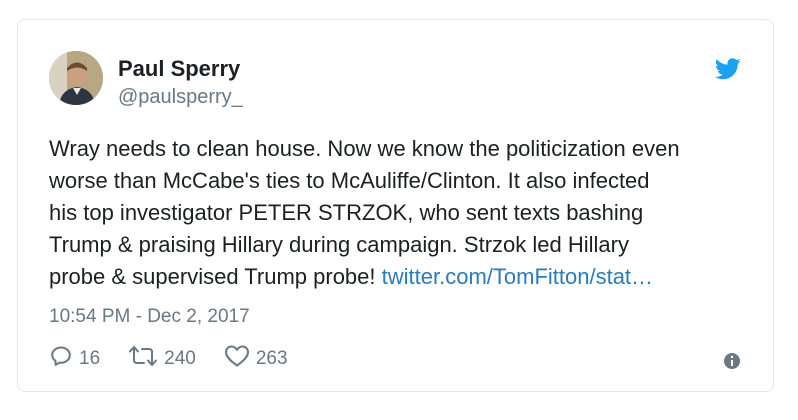 This screenshot has width=798, height=420. I want to click on twitter-bird-icon, so click(727, 69).